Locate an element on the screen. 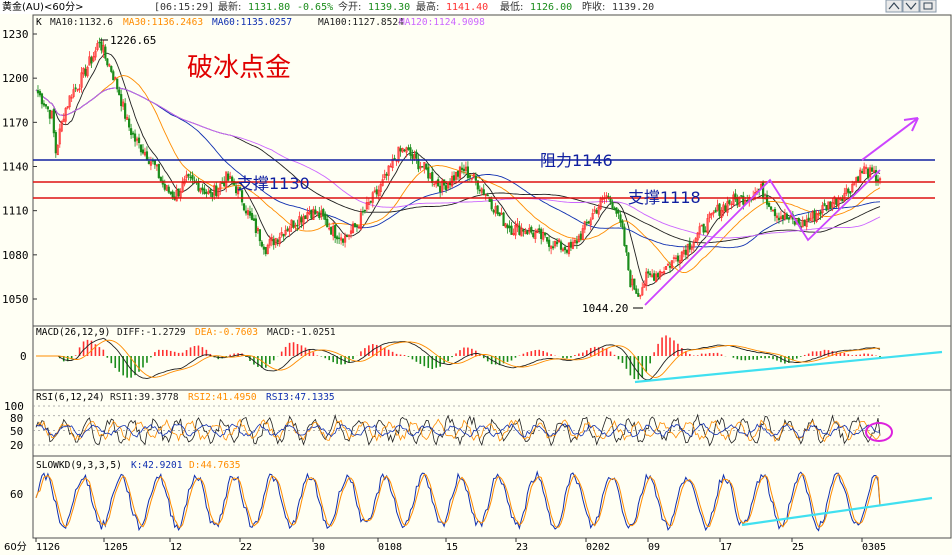  kd-legend-d: D:44.7635 is located at coordinates (214, 465).